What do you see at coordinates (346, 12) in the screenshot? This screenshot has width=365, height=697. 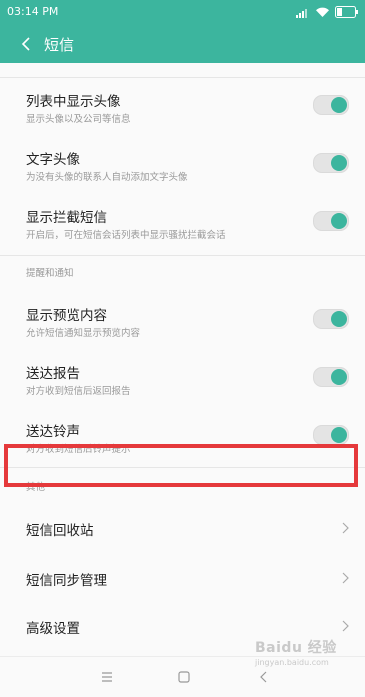 I see `battery-icon` at bounding box center [346, 12].